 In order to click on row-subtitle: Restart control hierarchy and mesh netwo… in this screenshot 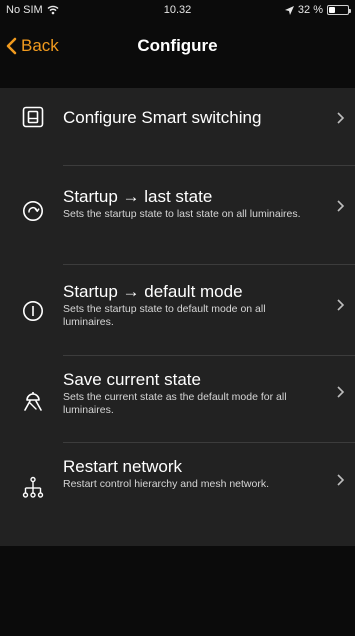, I will do `click(166, 484)`.